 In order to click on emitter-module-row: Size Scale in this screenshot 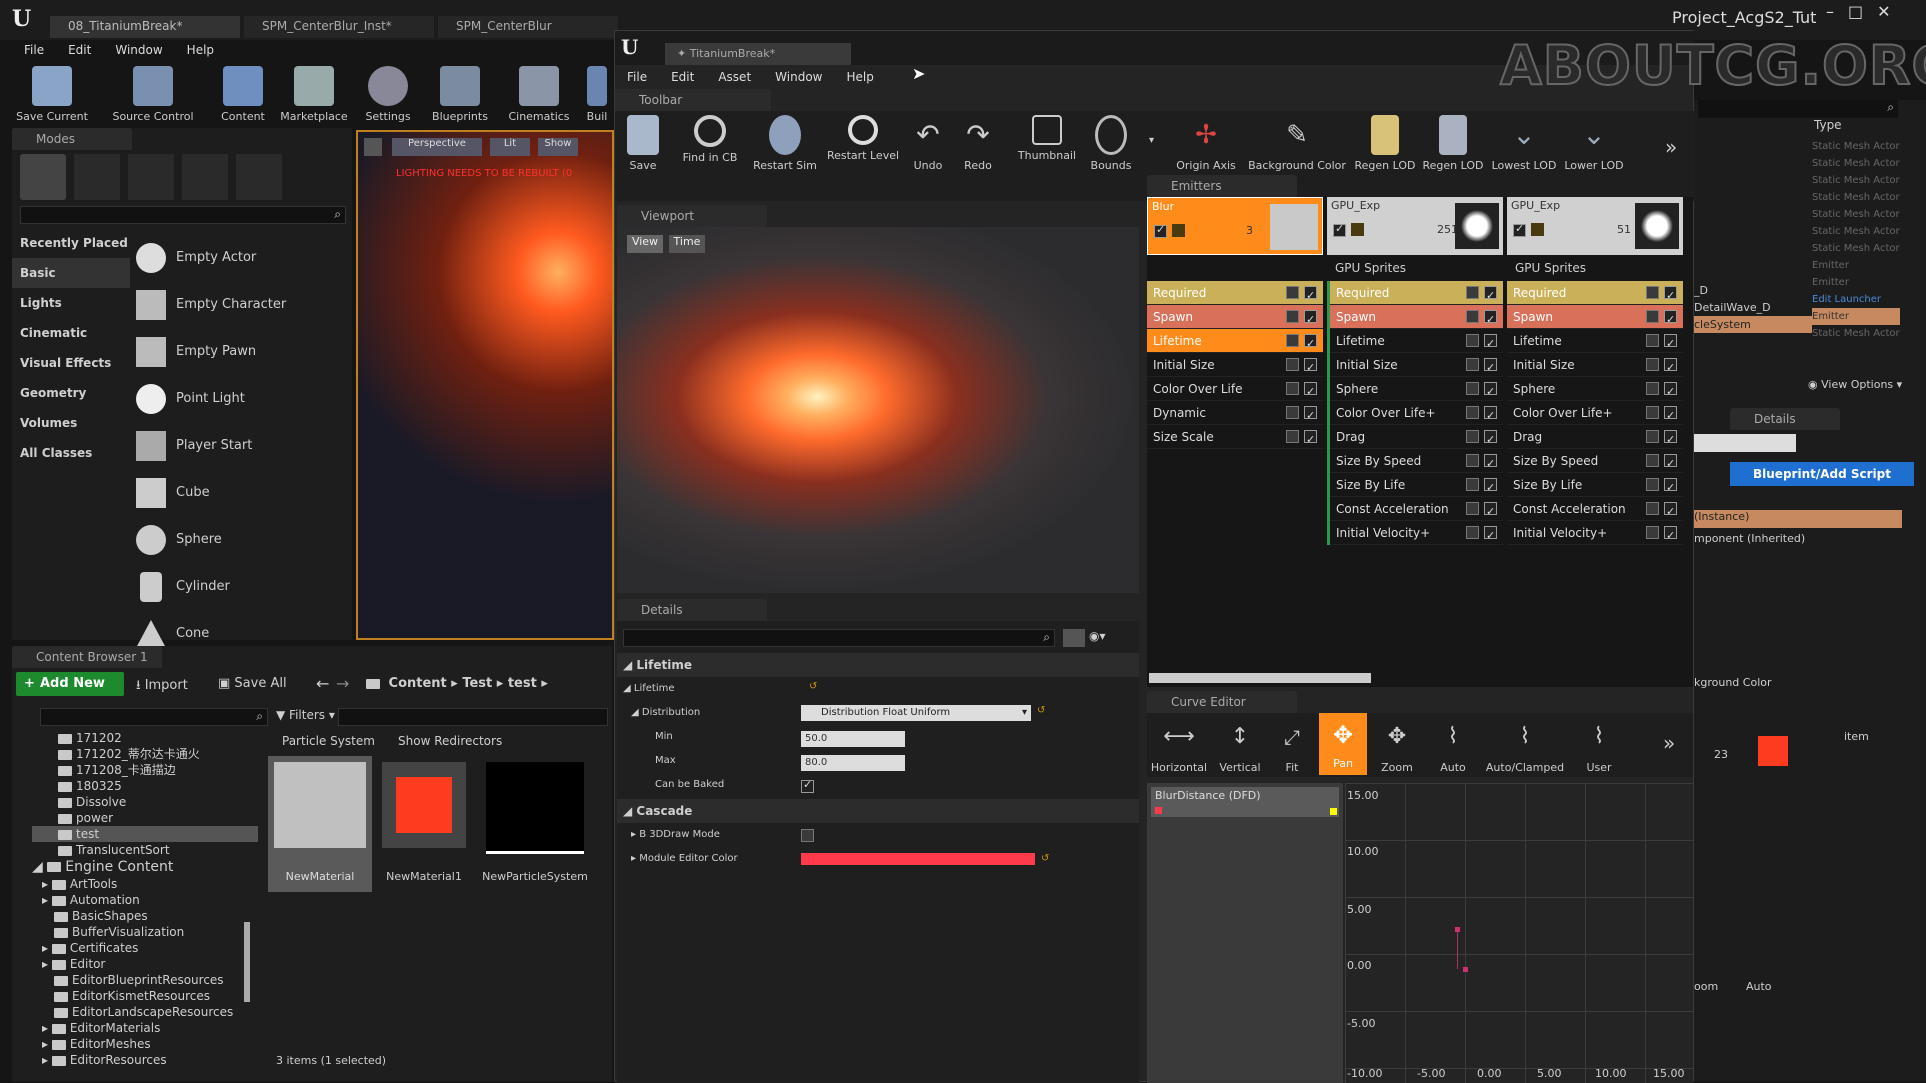, I will do `click(1235, 438)`.